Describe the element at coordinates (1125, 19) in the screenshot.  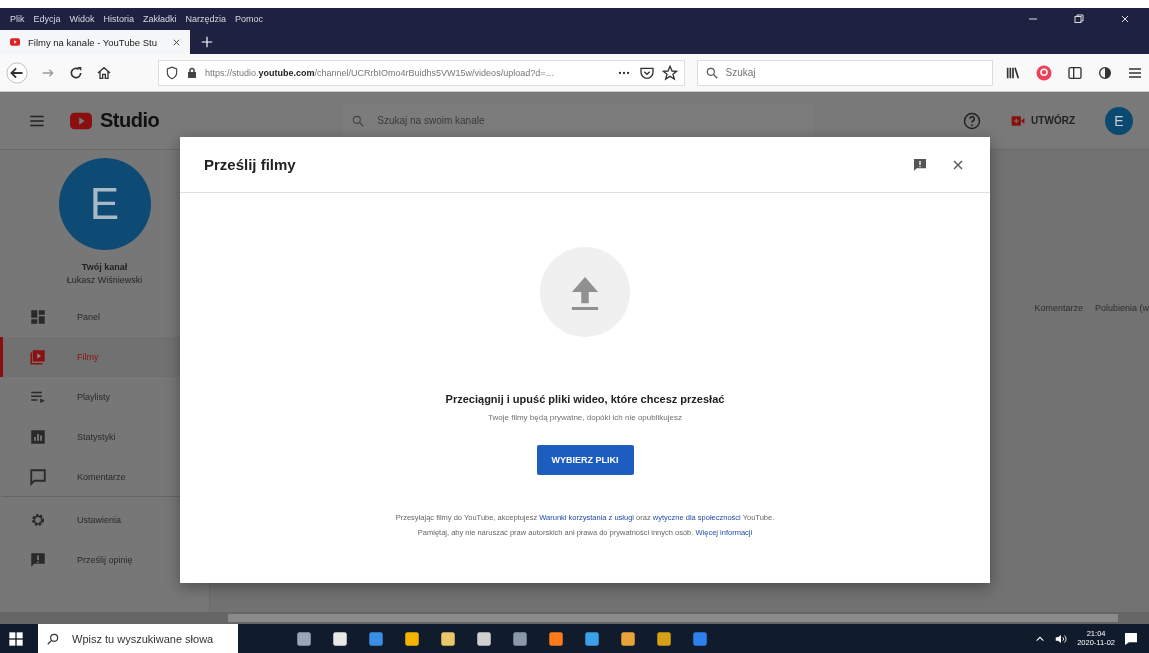
I see `close-icon` at that location.